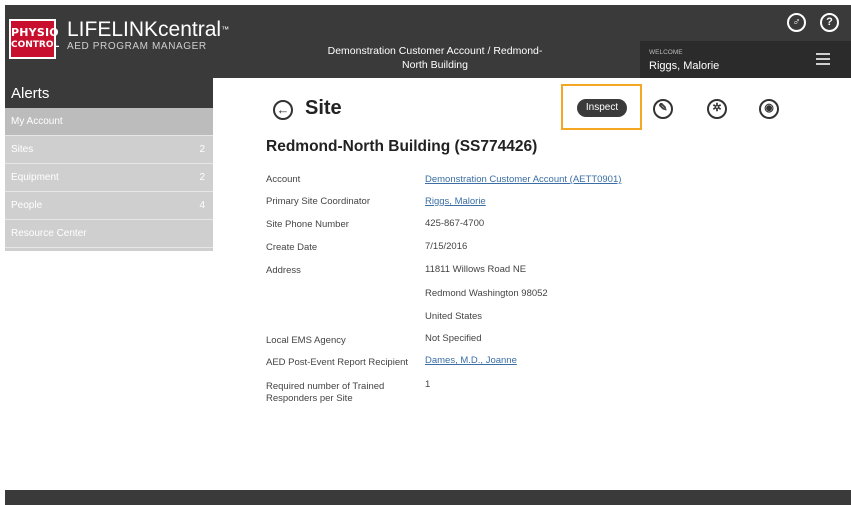 The width and height of the screenshot is (851, 505). I want to click on responders-label-line2: Responders per Site, so click(309, 398).